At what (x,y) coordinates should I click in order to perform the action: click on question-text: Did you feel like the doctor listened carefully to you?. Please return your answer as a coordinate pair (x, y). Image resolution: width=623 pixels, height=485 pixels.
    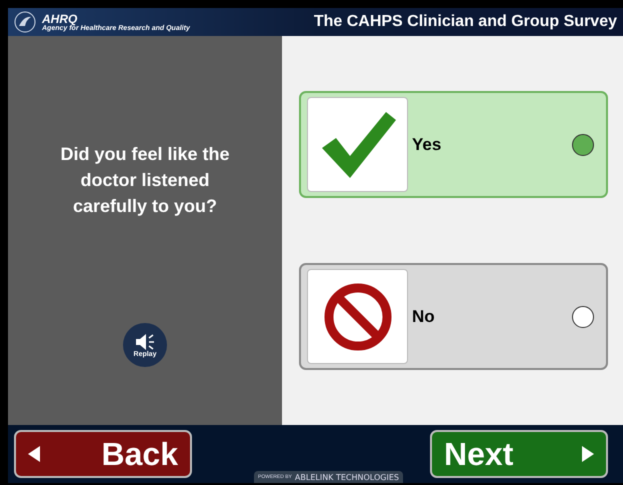
    Looking at the image, I should click on (145, 180).